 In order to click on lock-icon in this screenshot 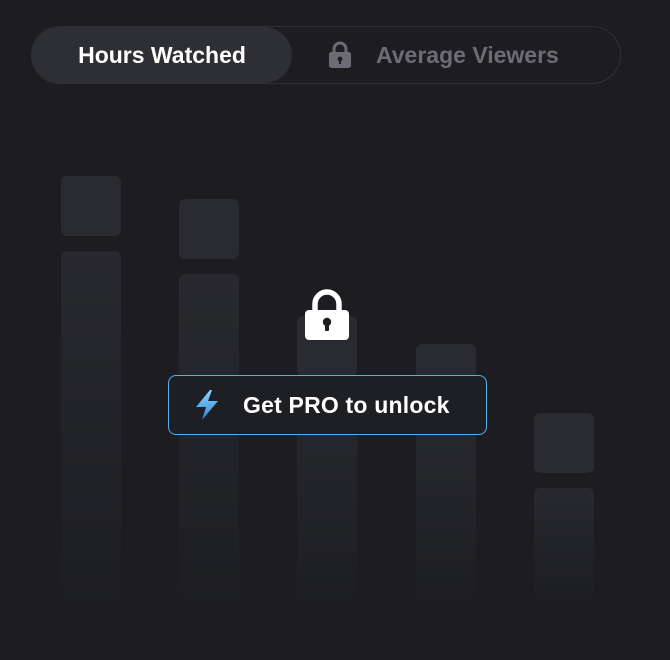, I will do `click(327, 315)`.